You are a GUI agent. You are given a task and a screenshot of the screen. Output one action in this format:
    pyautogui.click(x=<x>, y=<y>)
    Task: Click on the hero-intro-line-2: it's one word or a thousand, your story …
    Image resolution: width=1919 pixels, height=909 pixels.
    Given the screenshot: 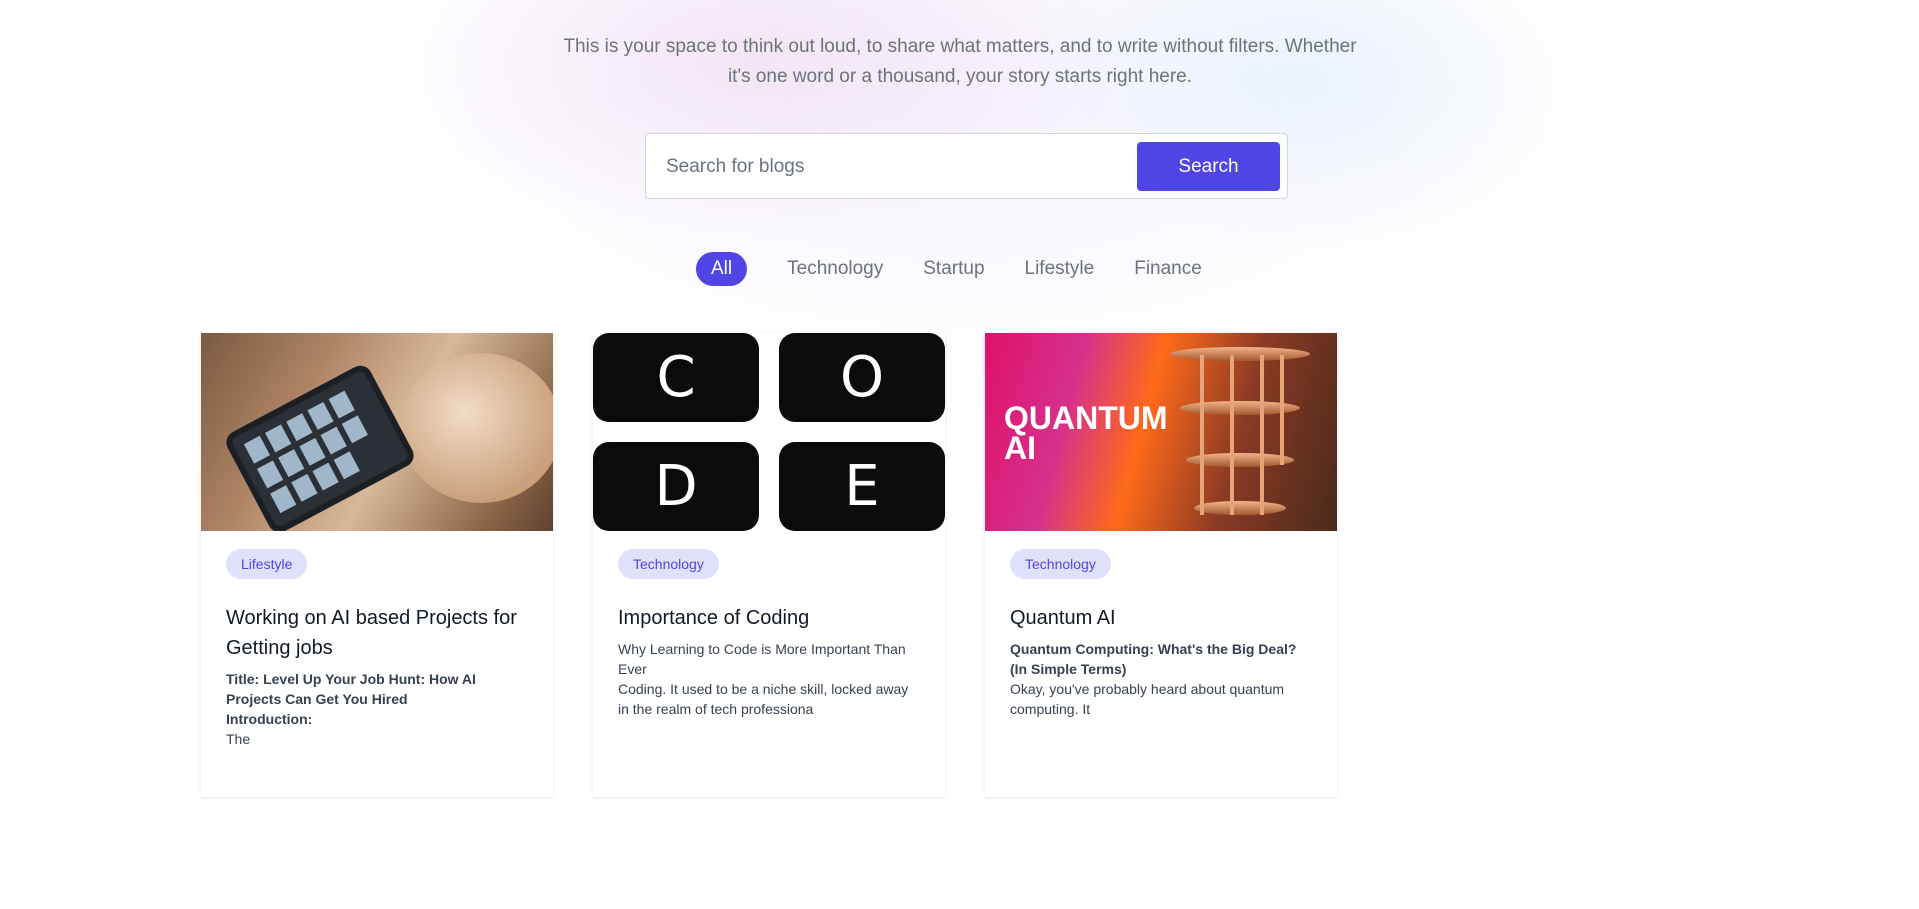 What is the action you would take?
    pyautogui.click(x=960, y=76)
    